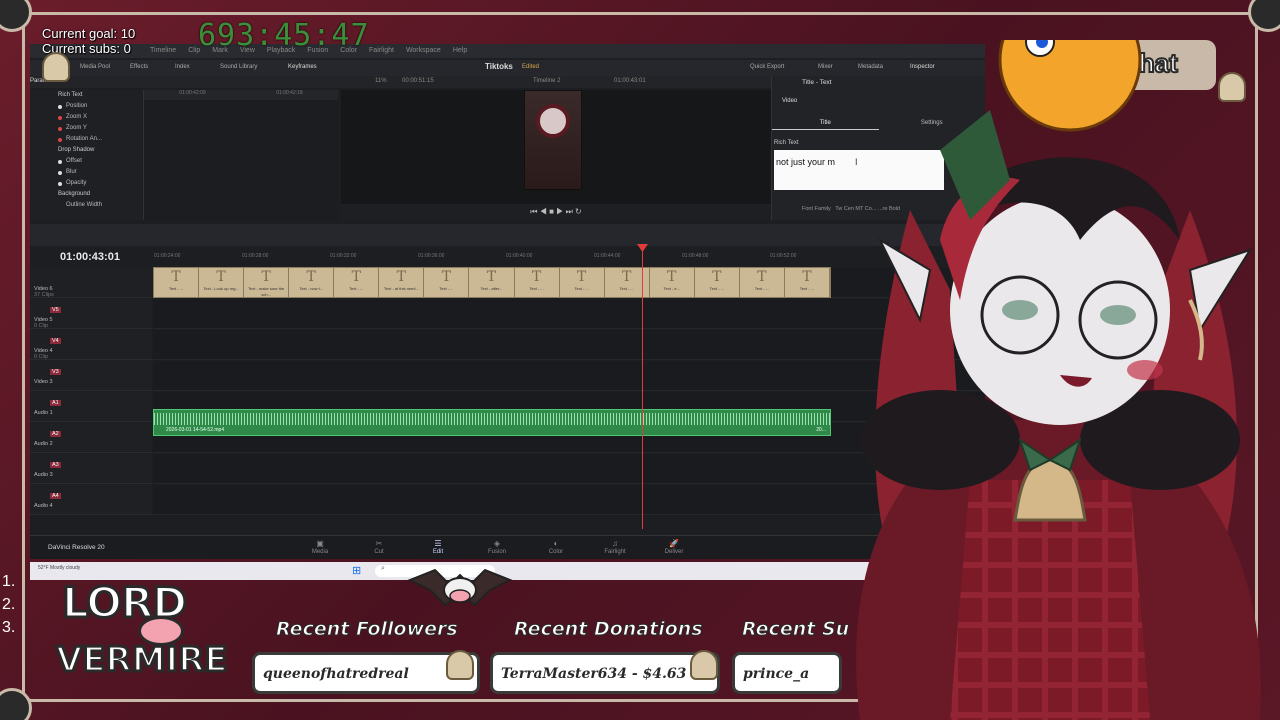  Describe the element at coordinates (559, 211) in the screenshot. I see `play-icon: ▶` at that location.